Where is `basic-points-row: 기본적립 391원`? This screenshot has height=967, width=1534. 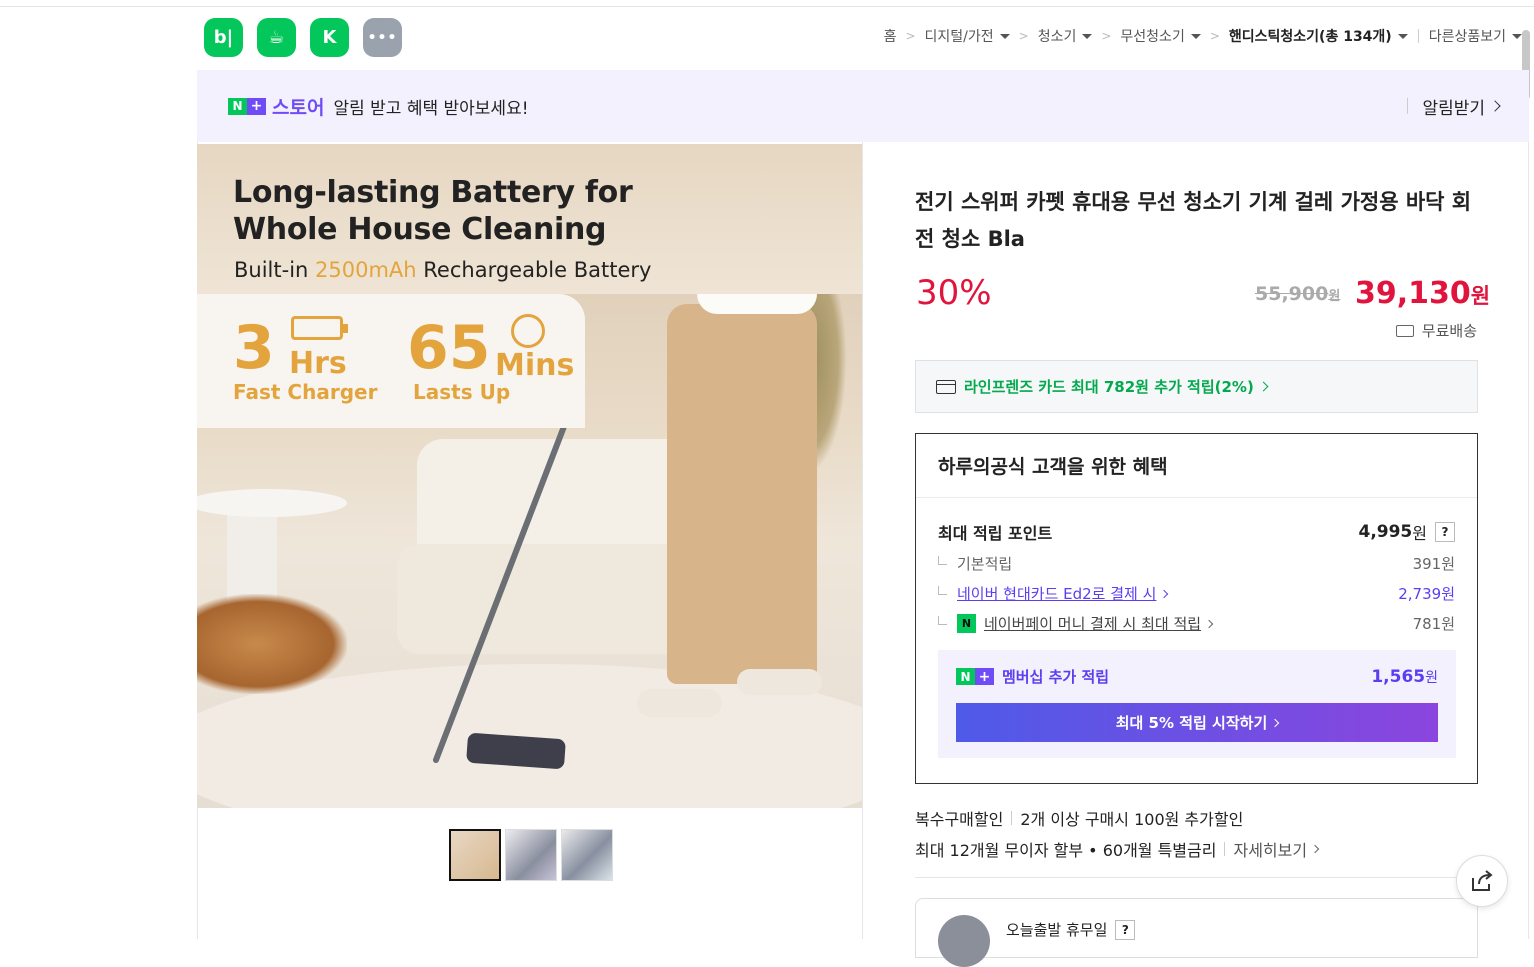 basic-points-row: 기본적립 391원 is located at coordinates (1196, 563).